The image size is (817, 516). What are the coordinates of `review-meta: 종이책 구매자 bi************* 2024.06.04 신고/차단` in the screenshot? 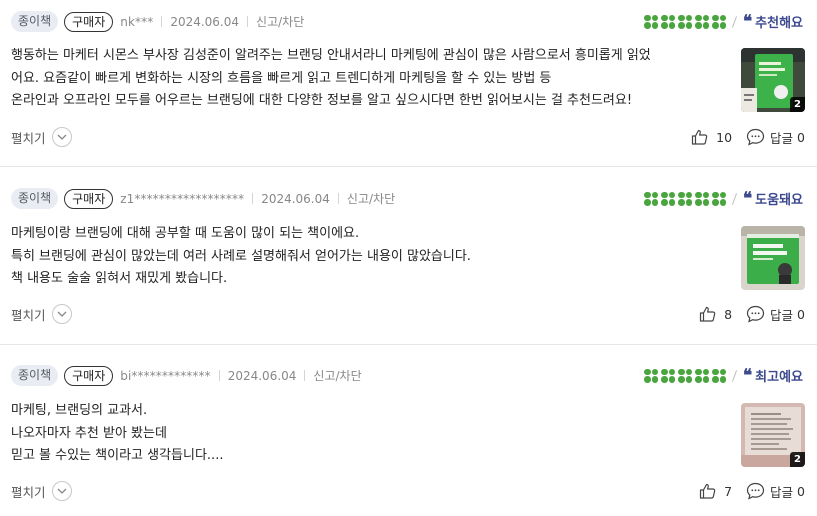 It's located at (186, 375).